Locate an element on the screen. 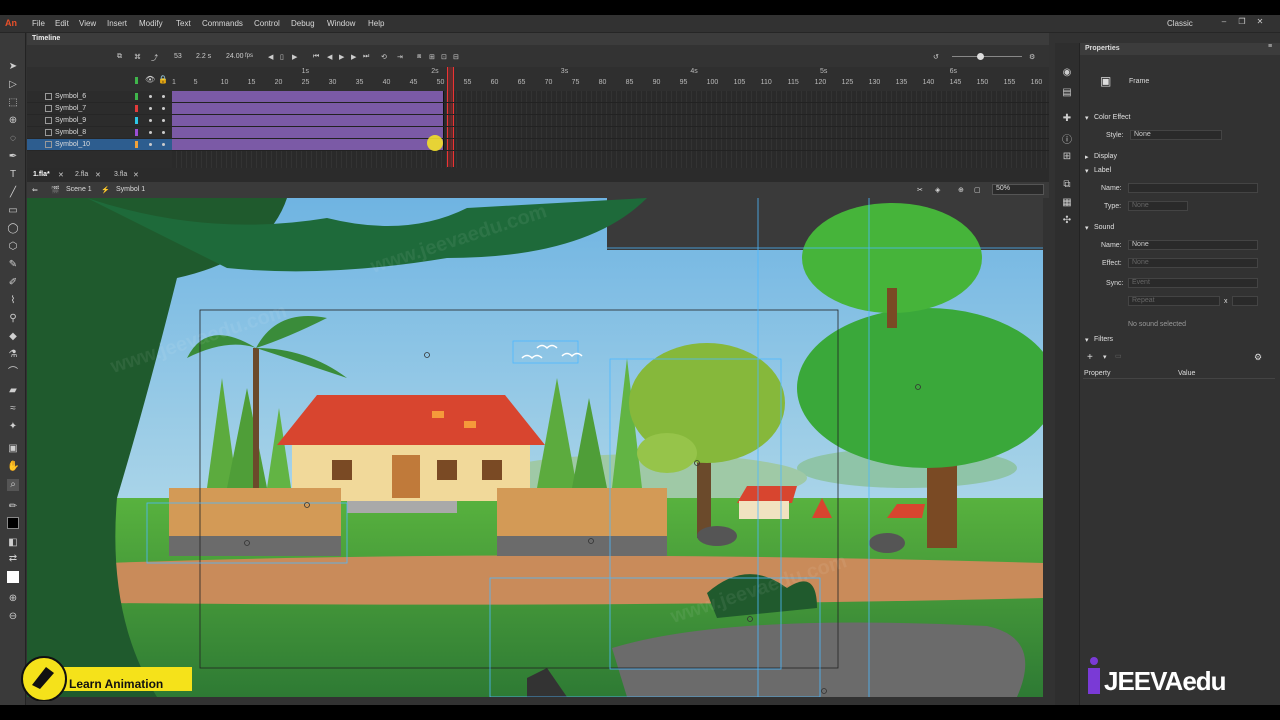 The height and width of the screenshot is (720, 1280). frames-area is located at coordinates (610, 117).